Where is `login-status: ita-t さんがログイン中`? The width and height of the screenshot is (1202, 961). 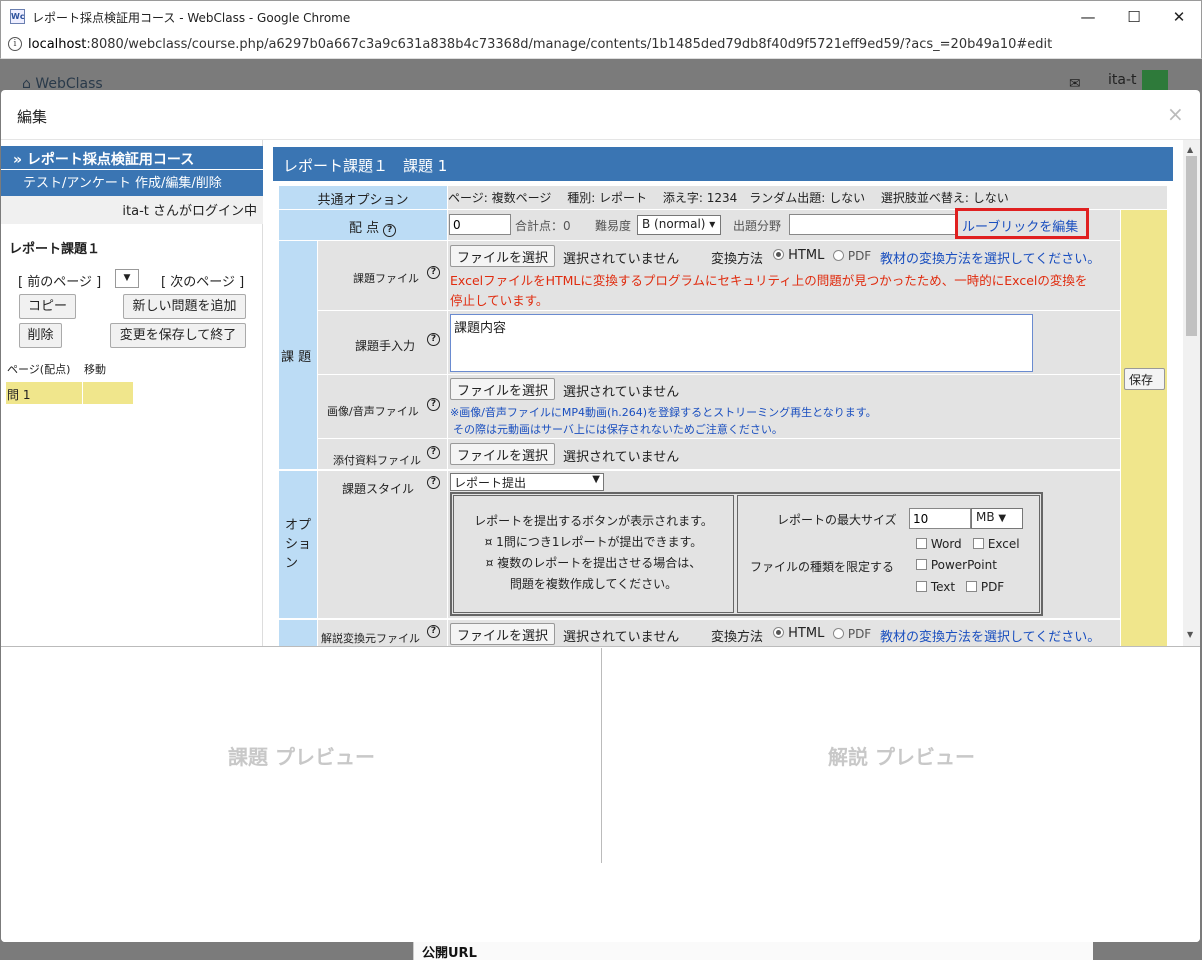
login-status: ita-t さんがログイン中 is located at coordinates (132, 210).